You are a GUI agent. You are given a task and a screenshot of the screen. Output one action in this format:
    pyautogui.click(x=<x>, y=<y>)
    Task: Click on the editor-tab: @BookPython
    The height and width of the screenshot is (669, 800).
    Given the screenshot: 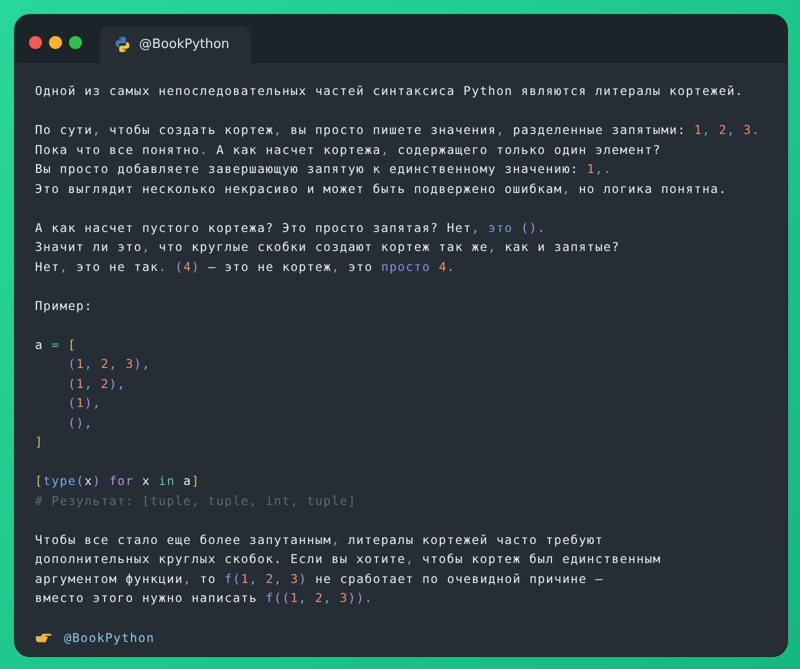 What is the action you would take?
    pyautogui.click(x=176, y=44)
    